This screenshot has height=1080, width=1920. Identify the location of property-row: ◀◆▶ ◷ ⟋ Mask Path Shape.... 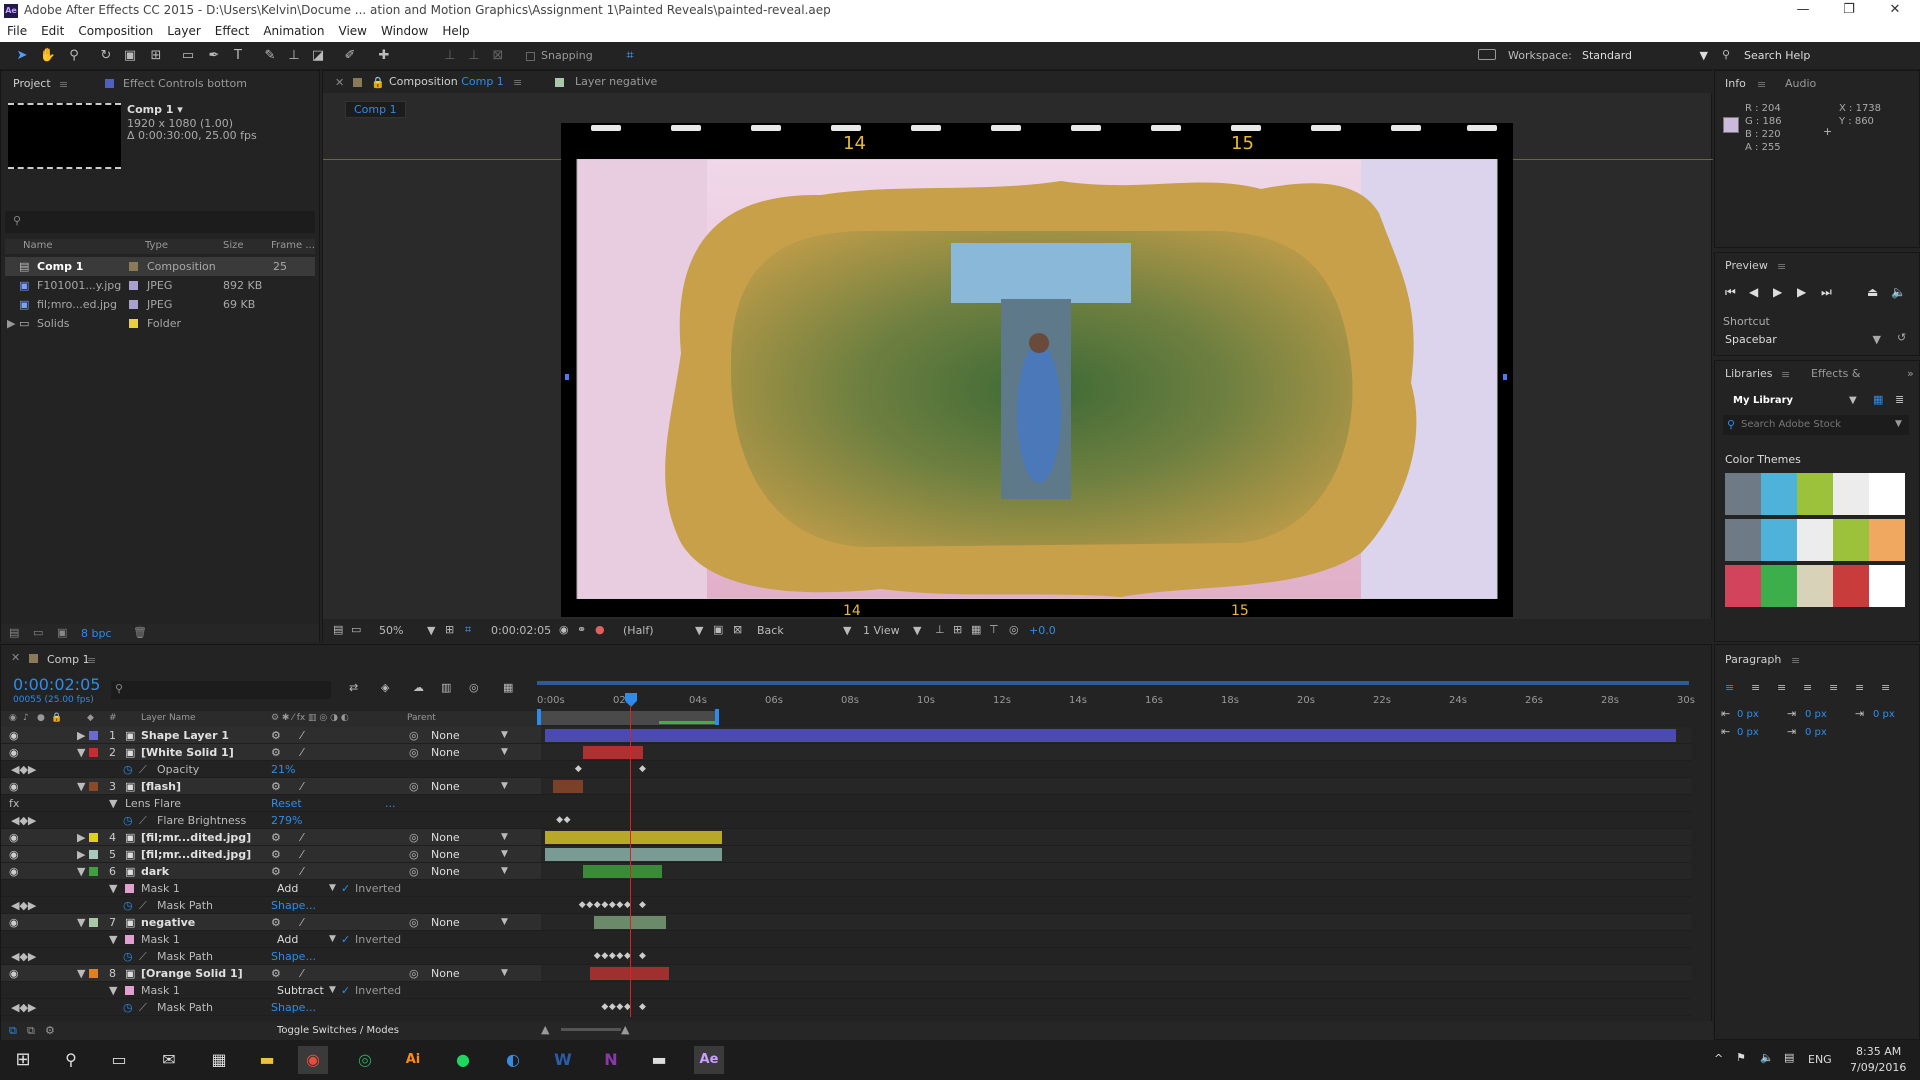
(271, 905).